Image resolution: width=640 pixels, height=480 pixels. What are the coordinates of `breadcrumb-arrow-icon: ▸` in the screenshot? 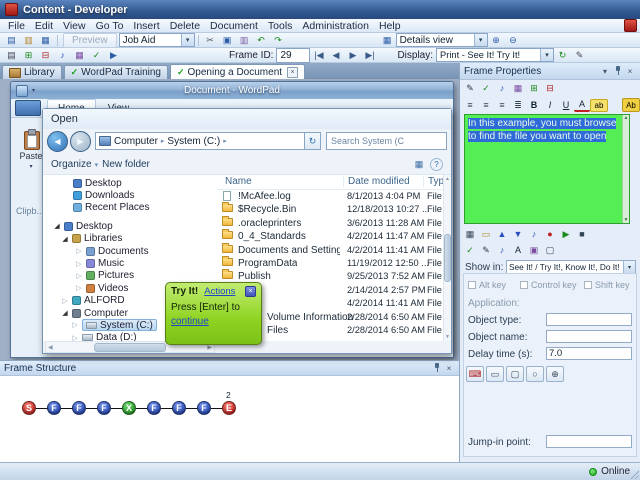 It's located at (225, 141).